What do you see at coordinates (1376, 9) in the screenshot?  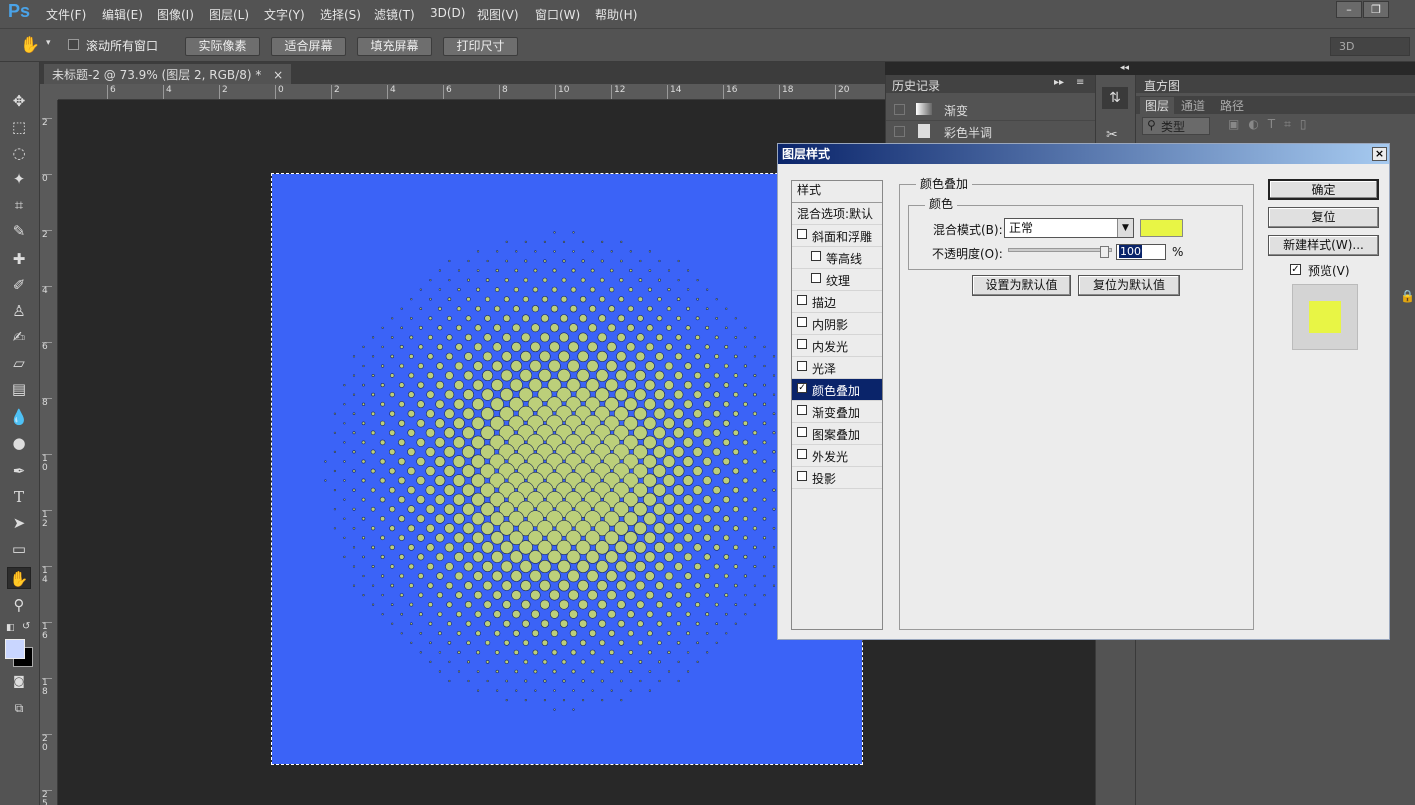 I see `restore-button: ❐` at bounding box center [1376, 9].